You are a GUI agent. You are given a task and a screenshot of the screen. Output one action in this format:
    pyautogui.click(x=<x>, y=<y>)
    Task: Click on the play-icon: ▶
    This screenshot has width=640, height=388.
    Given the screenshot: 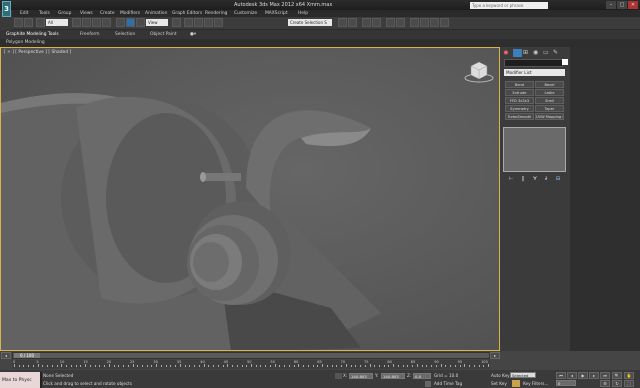 What is the action you would take?
    pyautogui.click(x=583, y=375)
    